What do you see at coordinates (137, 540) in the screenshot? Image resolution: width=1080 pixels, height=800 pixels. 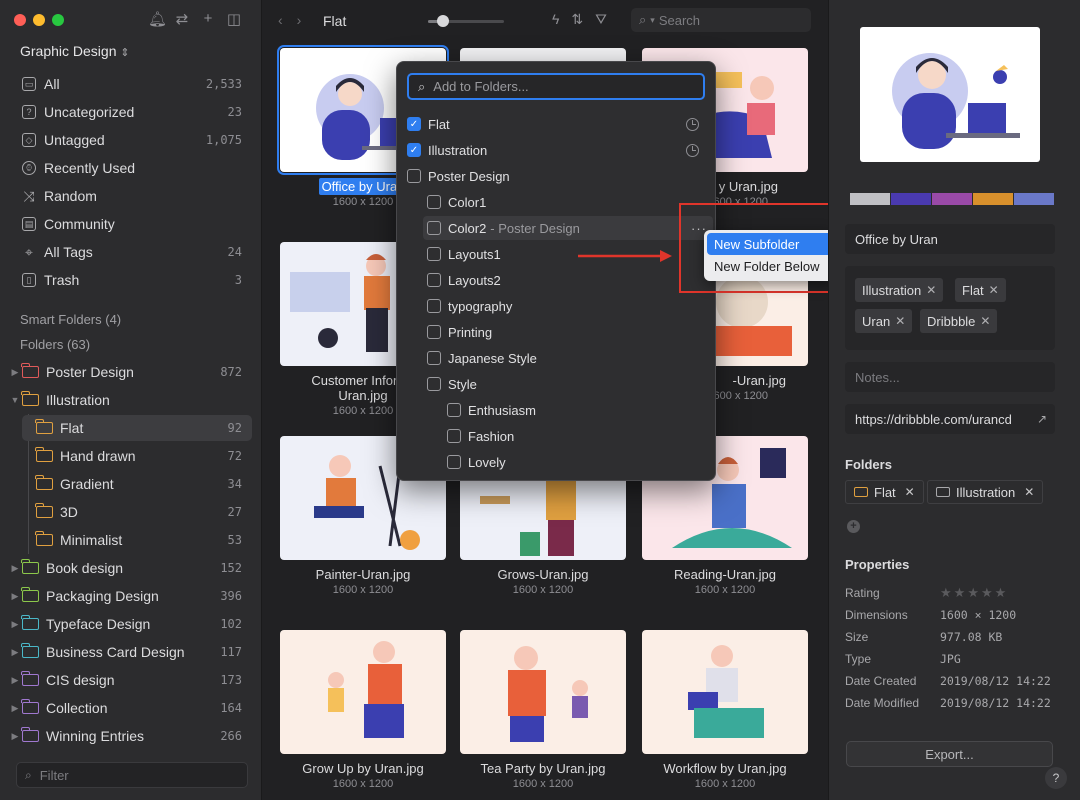 I see `folder-minimalist: Minimalist 53` at bounding box center [137, 540].